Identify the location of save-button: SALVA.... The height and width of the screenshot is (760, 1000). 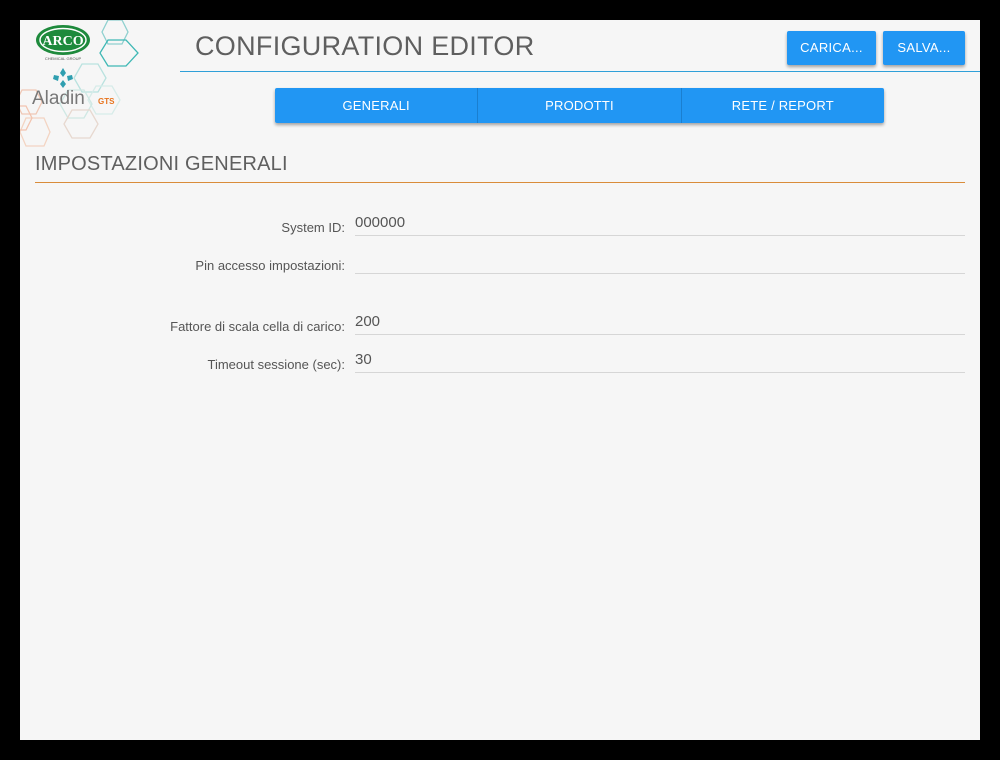
(924, 48).